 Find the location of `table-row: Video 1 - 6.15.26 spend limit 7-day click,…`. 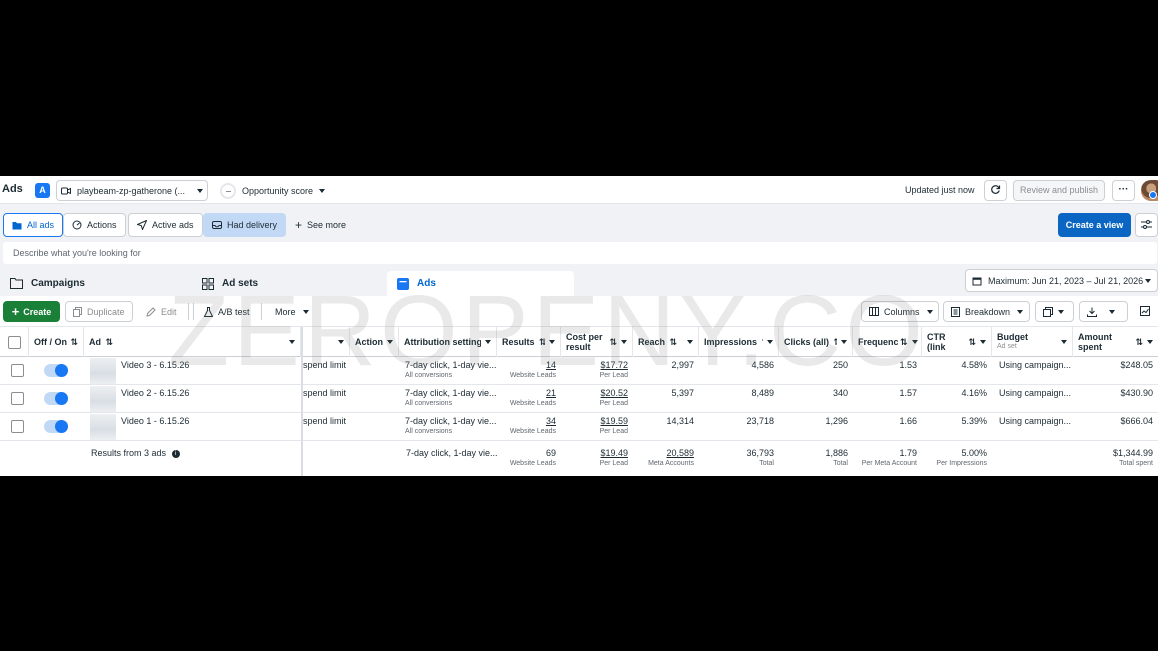

table-row: Video 1 - 6.15.26 spend limit 7-day click,… is located at coordinates (579, 427).